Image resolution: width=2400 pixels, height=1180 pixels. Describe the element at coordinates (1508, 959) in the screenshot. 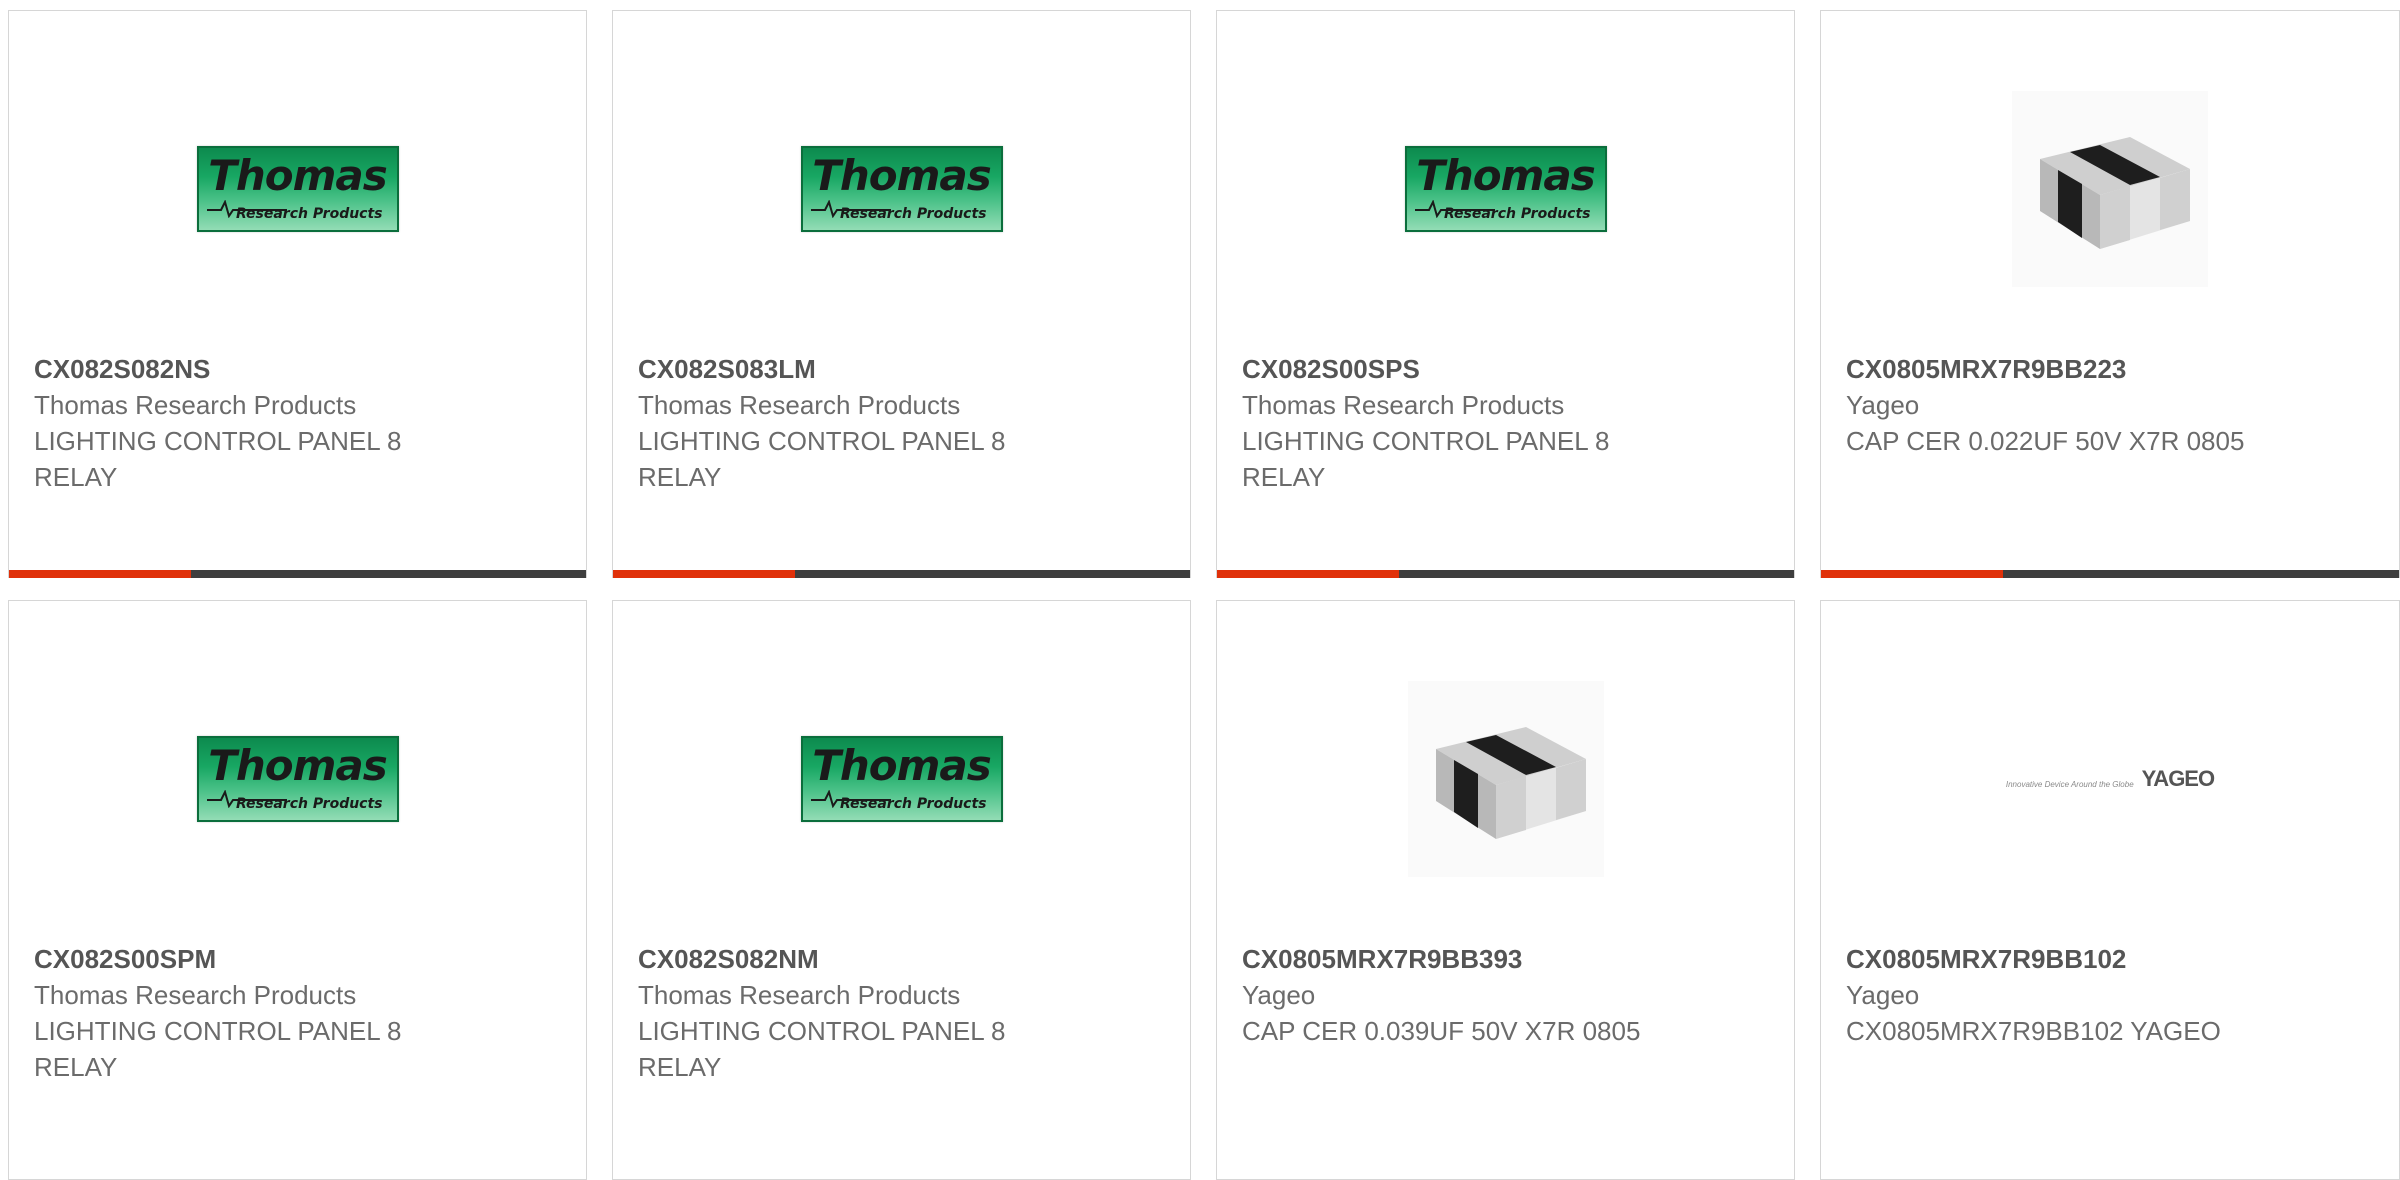

I see `part-number: CX0805MRX7R9BB393` at that location.